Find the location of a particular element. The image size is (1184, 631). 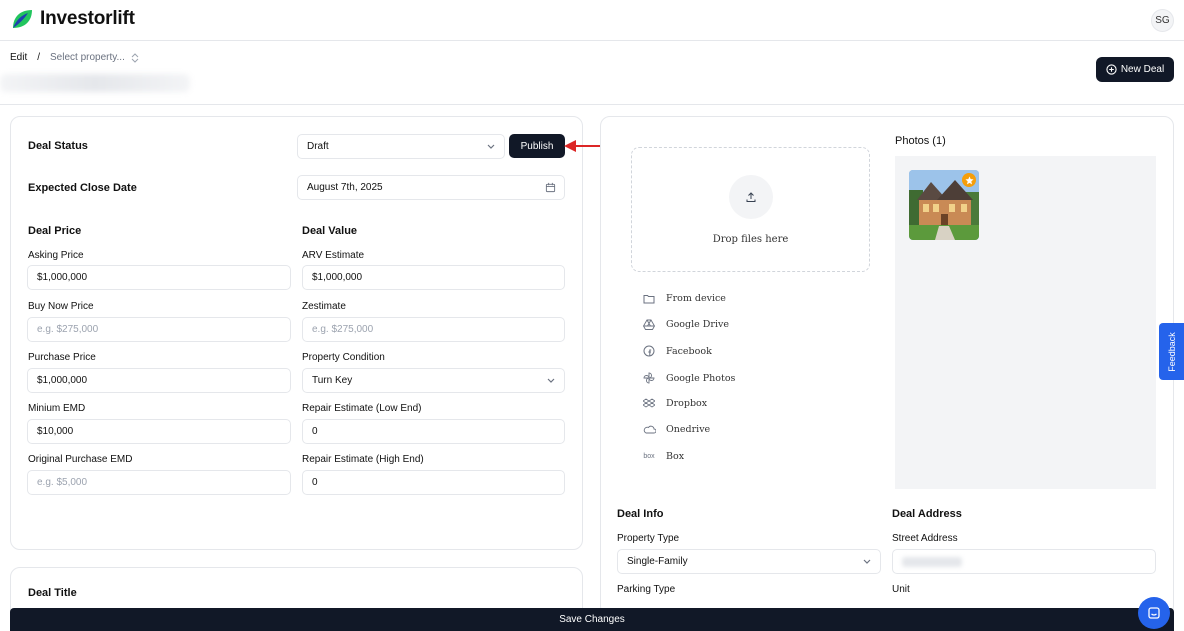

file-dropzone: Drop files here is located at coordinates (750, 209).